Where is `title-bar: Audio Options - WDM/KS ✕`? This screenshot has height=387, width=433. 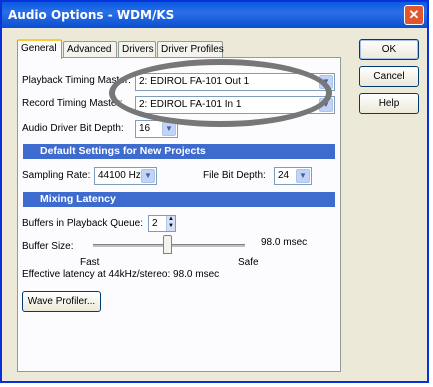 title-bar: Audio Options - WDM/KS ✕ is located at coordinates (214, 15).